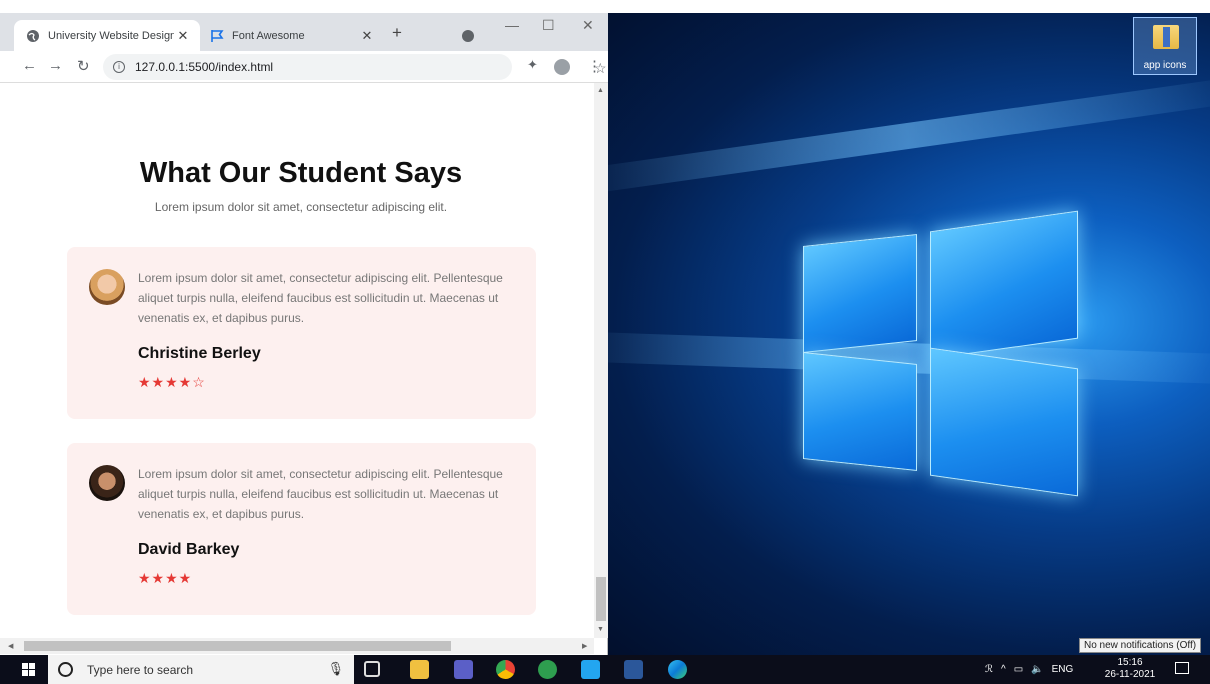 Image resolution: width=1210 pixels, height=684 pixels. Describe the element at coordinates (201, 669) in the screenshot. I see `taskbar-search-input: Type here to search 🎙` at that location.